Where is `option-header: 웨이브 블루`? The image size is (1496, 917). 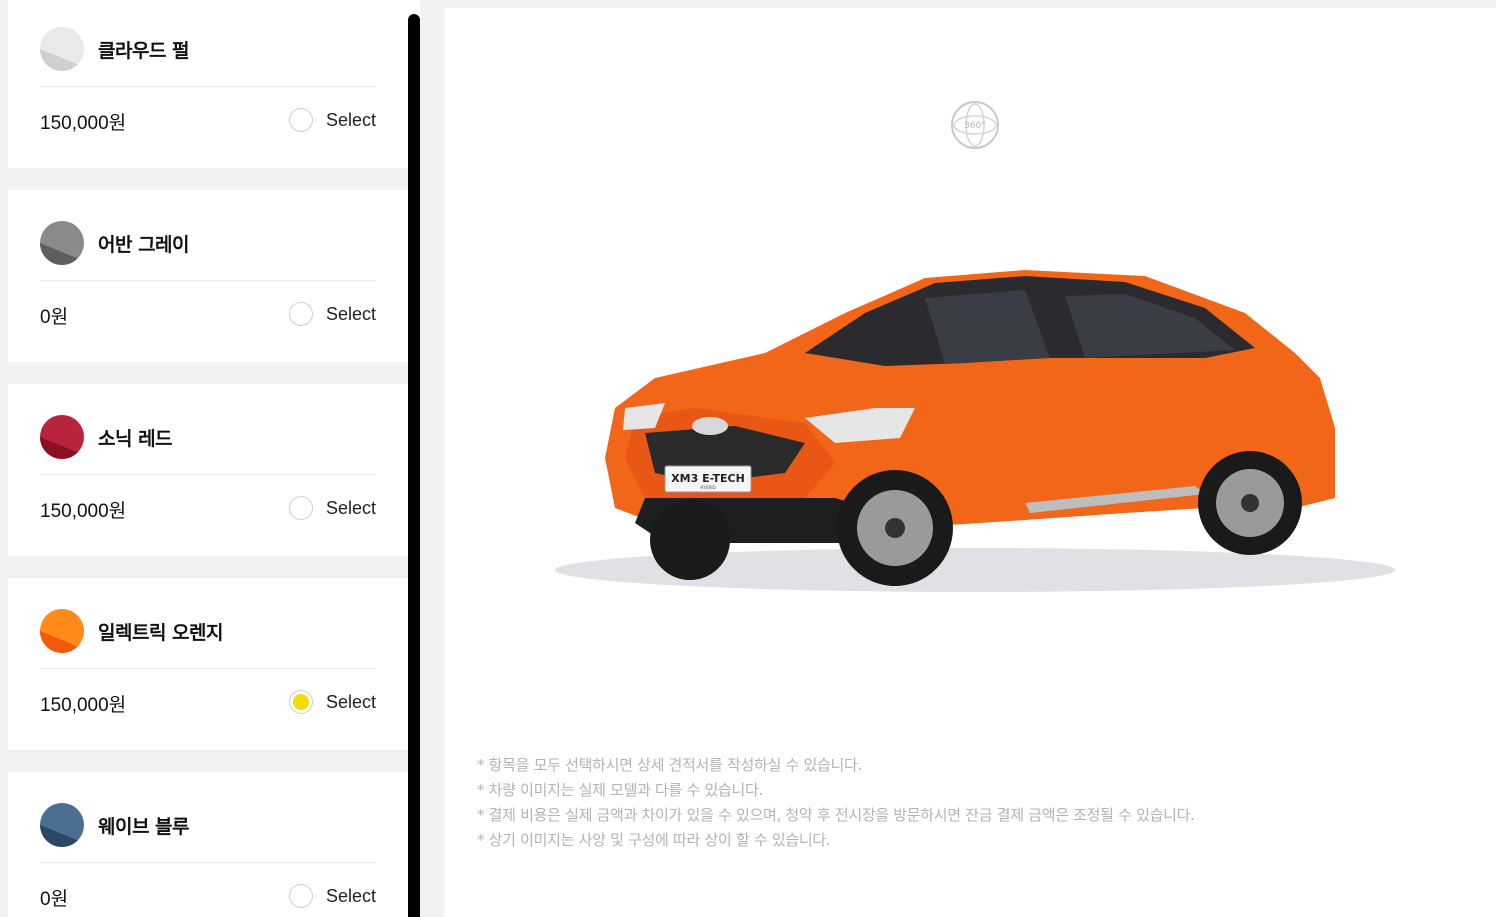
option-header: 웨이브 블루 is located at coordinates (208, 817).